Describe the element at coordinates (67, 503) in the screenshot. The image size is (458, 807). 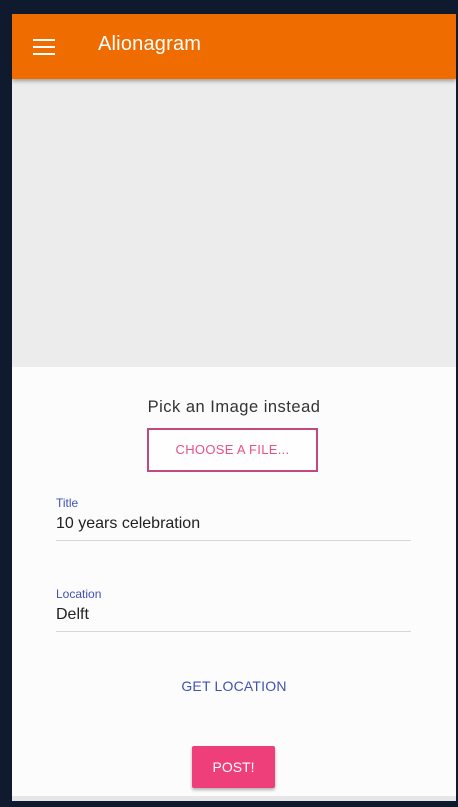
I see `title-field-label: Title` at that location.